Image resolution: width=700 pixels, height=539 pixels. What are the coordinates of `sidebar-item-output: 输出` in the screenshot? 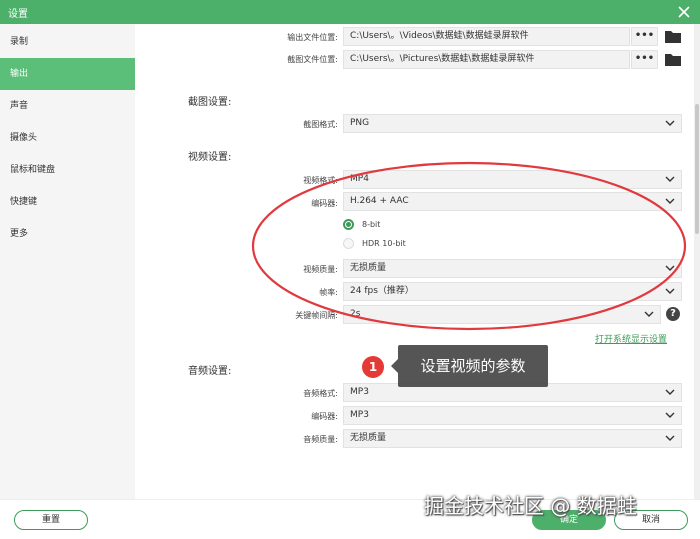 It's located at (67, 74).